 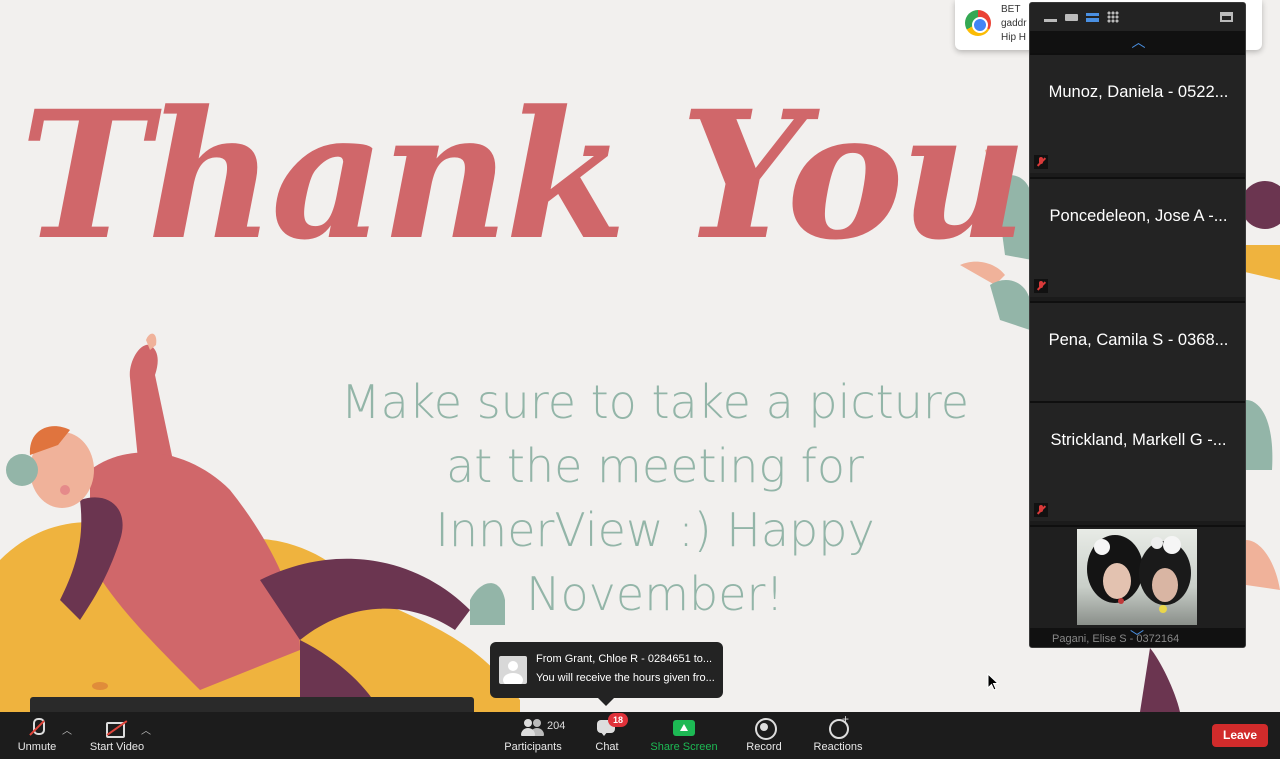 I want to click on message-line: InnerView :) Happy, so click(x=655, y=530).